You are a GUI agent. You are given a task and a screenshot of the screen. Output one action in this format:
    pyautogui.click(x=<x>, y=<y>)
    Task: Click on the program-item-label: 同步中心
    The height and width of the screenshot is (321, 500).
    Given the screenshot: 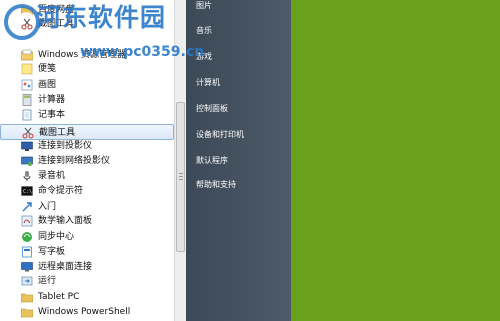 What is the action you would take?
    pyautogui.click(x=56, y=237)
    